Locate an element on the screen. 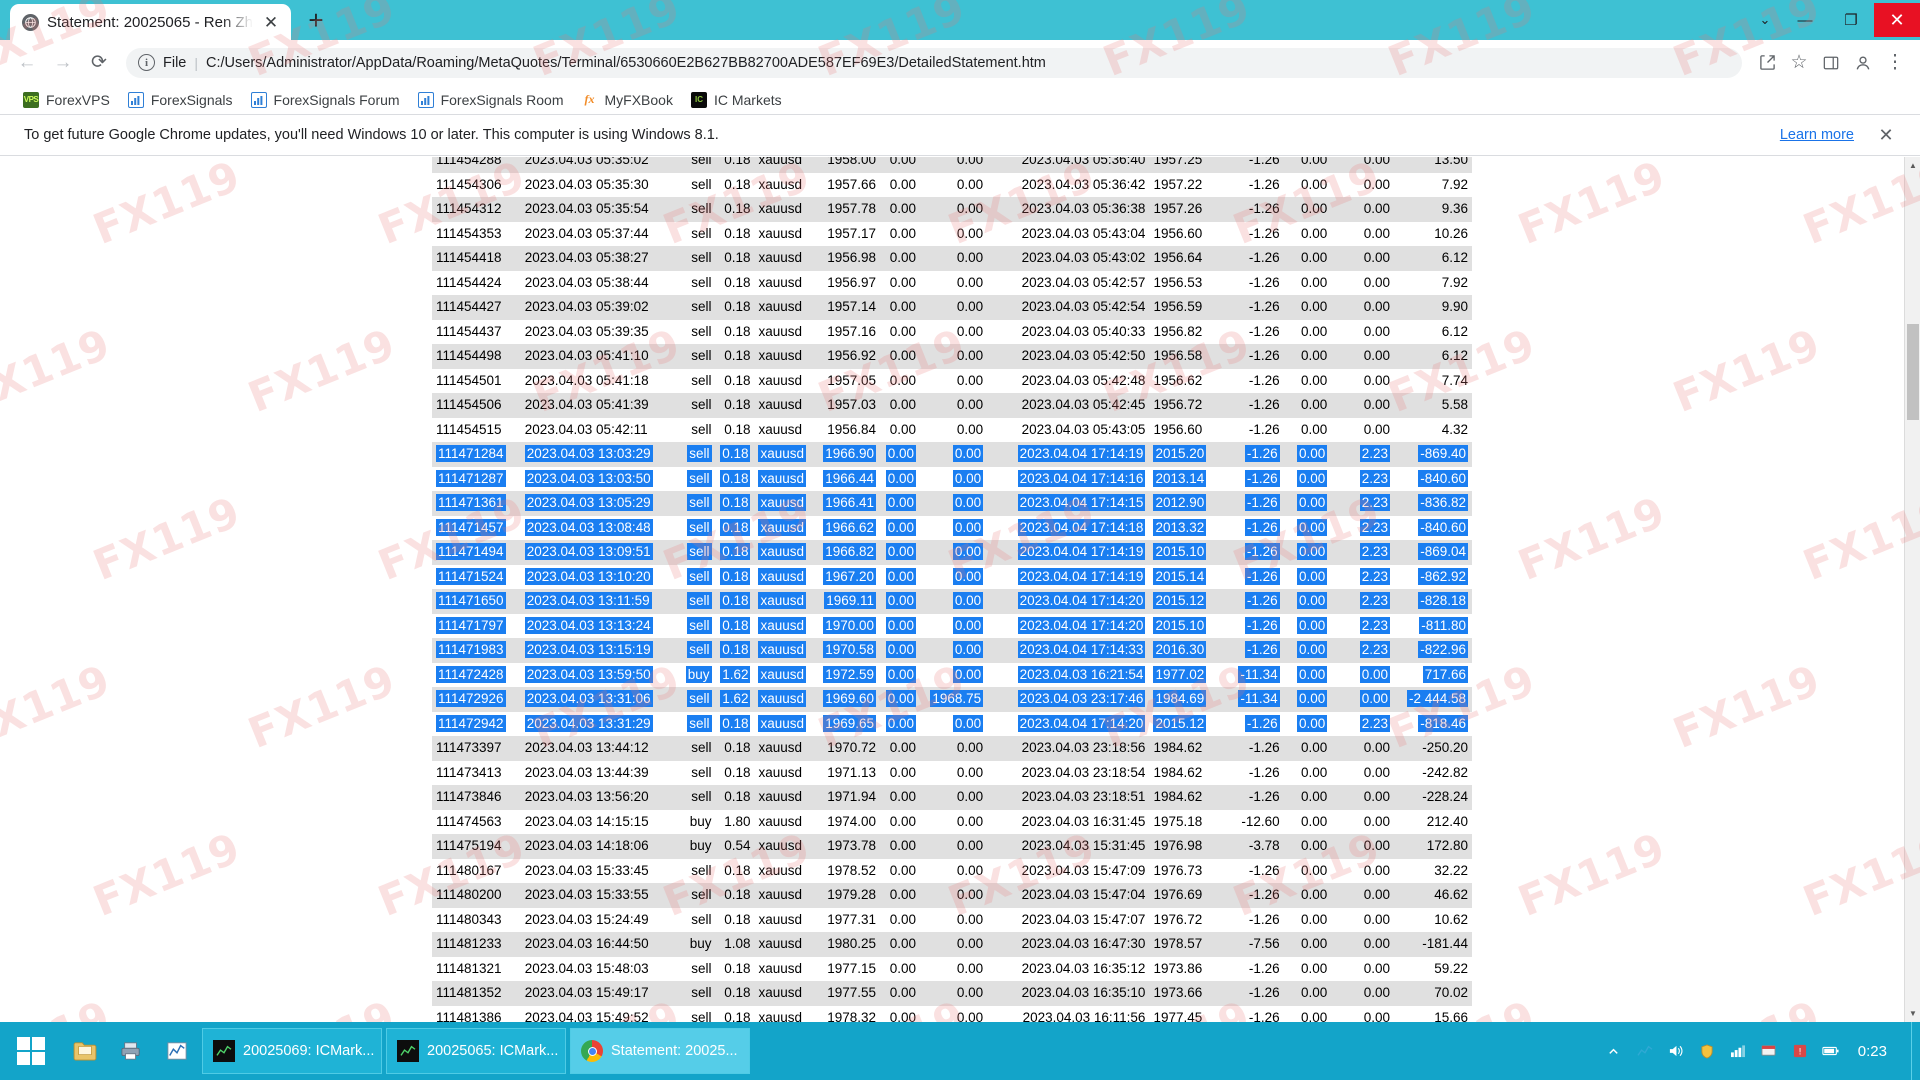 The image size is (1920, 1080). cell-close-price: 2015.20 is located at coordinates (1178, 454).